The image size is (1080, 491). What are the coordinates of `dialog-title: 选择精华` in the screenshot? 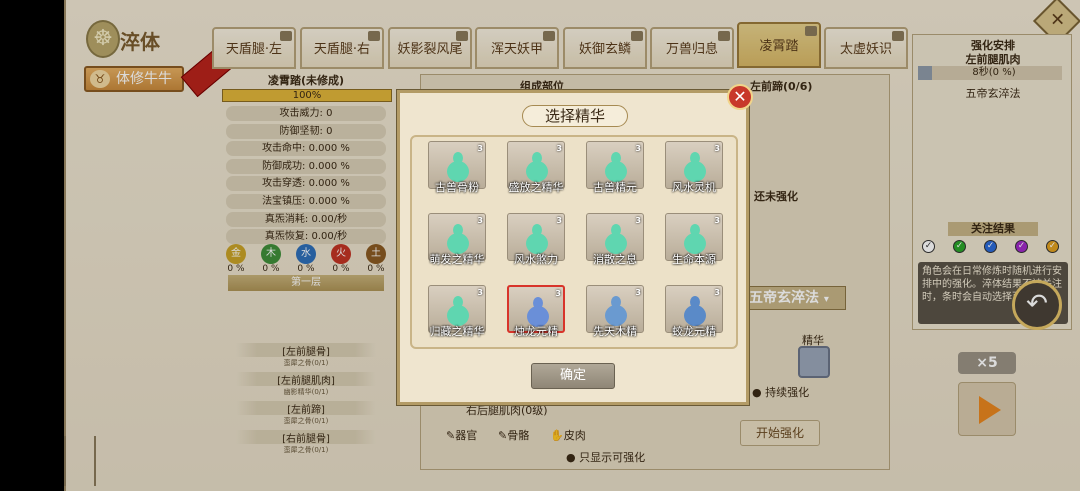 It's located at (575, 116).